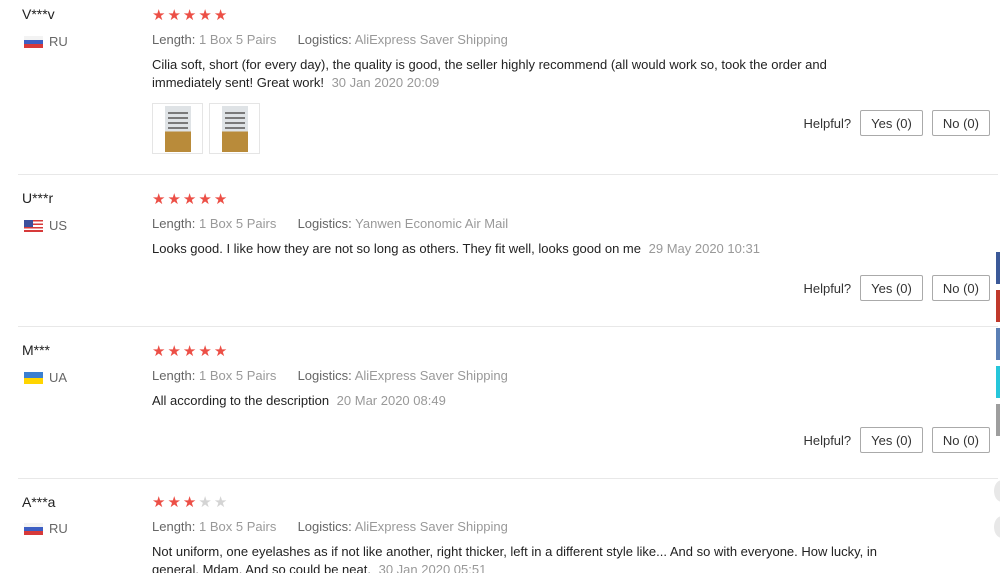 This screenshot has width=1000, height=573. Describe the element at coordinates (38, 14) in the screenshot. I see `reviewer-name: V***v` at that location.